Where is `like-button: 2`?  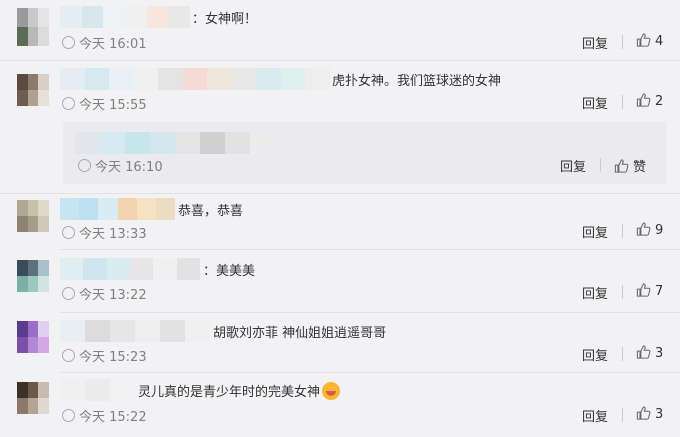
like-button: 2 is located at coordinates (649, 101).